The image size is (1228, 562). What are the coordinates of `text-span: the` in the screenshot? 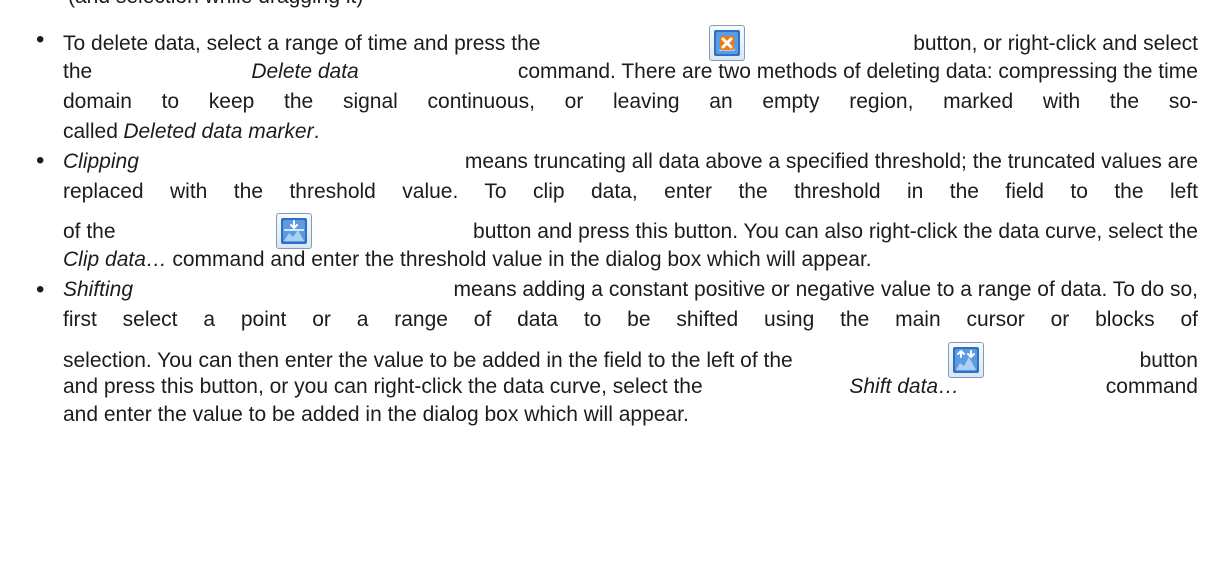 It's located at (78, 71).